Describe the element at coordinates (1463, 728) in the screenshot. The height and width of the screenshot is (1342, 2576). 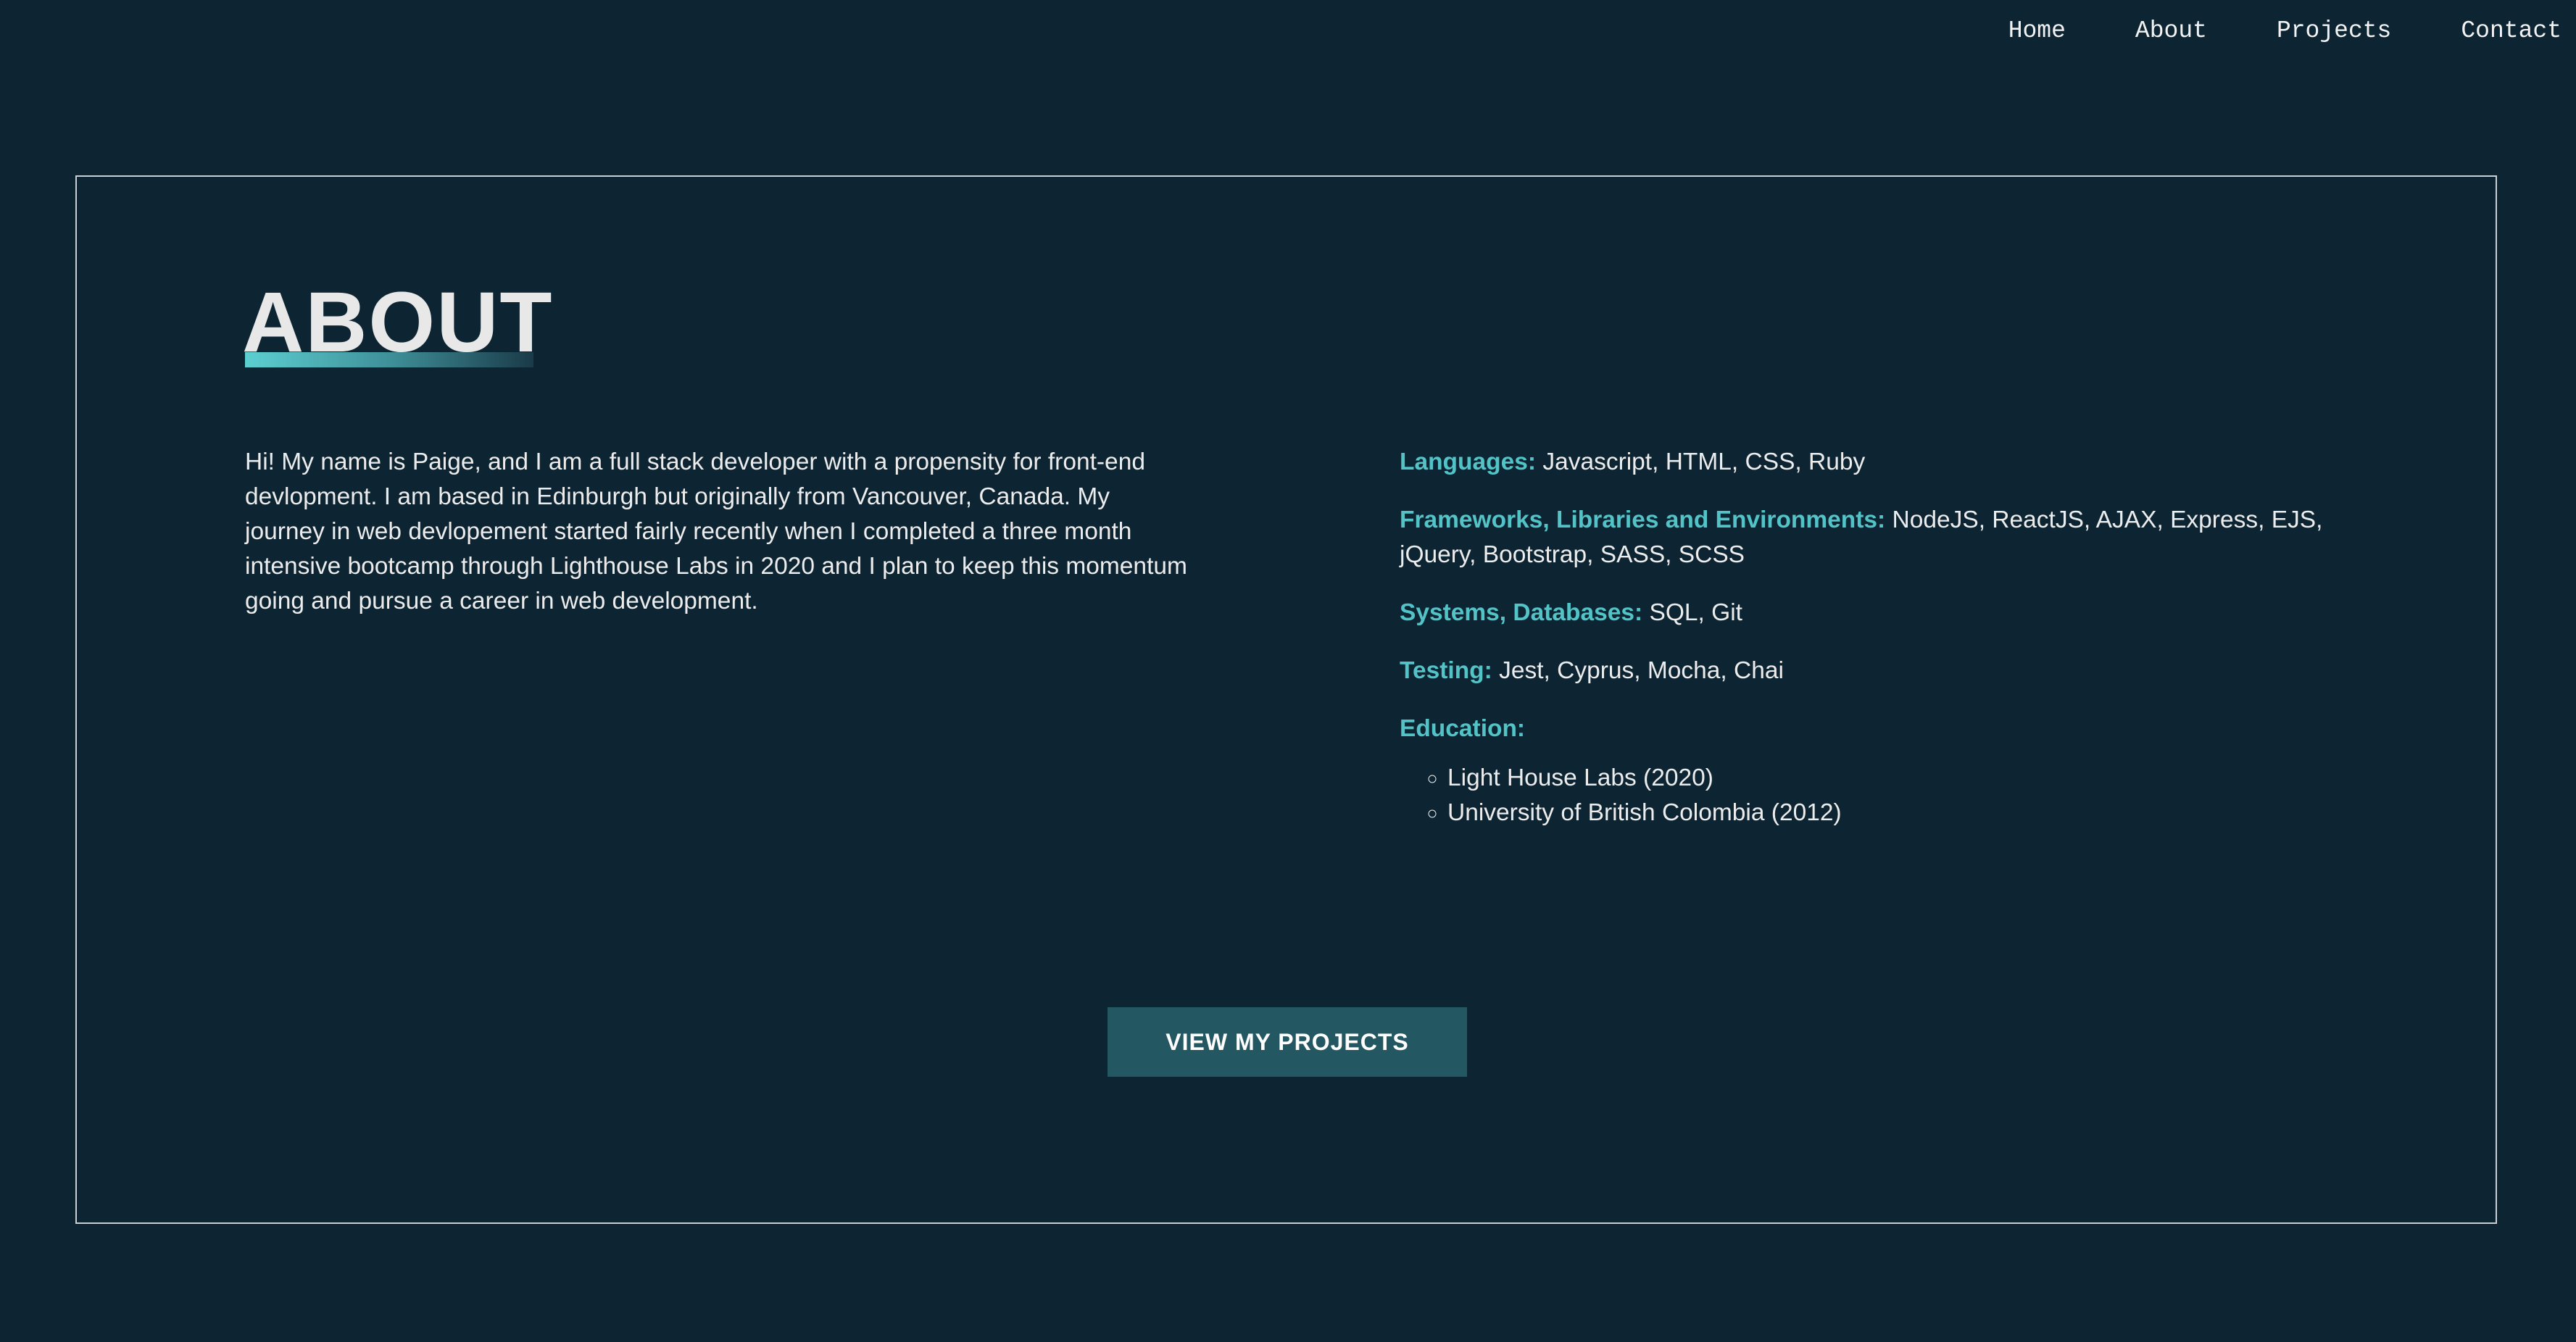
I see `education-label: Education:` at that location.